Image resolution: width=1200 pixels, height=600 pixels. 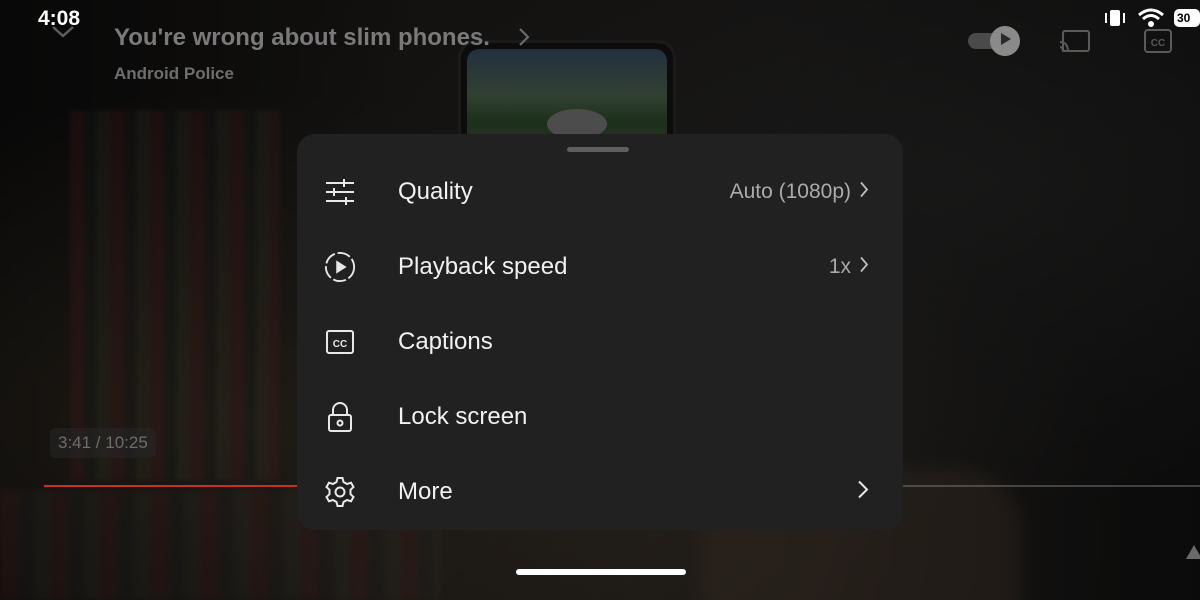 What do you see at coordinates (435, 191) in the screenshot?
I see `quality-label: Quality` at bounding box center [435, 191].